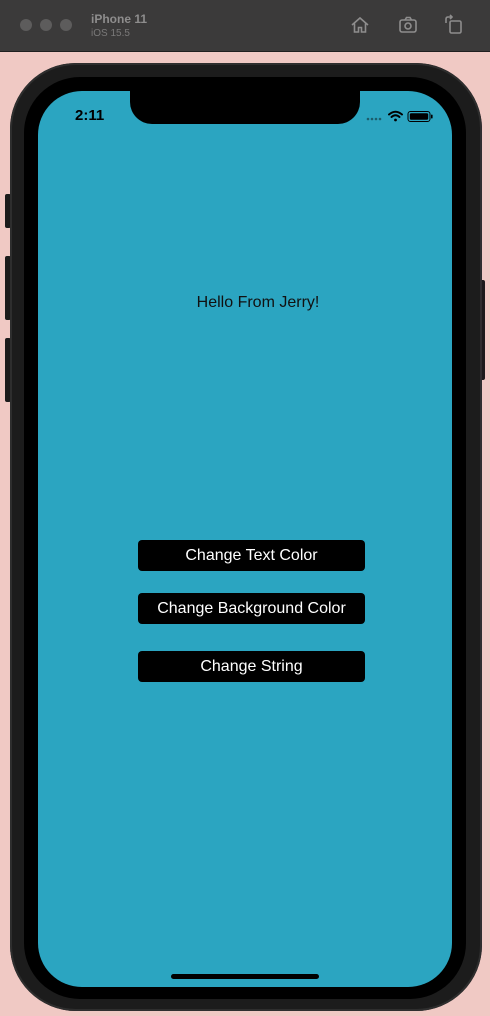 This screenshot has height=1016, width=490. What do you see at coordinates (245, 26) in the screenshot?
I see `simulator-title-bar: iPhone 11 iOS 15.5` at bounding box center [245, 26].